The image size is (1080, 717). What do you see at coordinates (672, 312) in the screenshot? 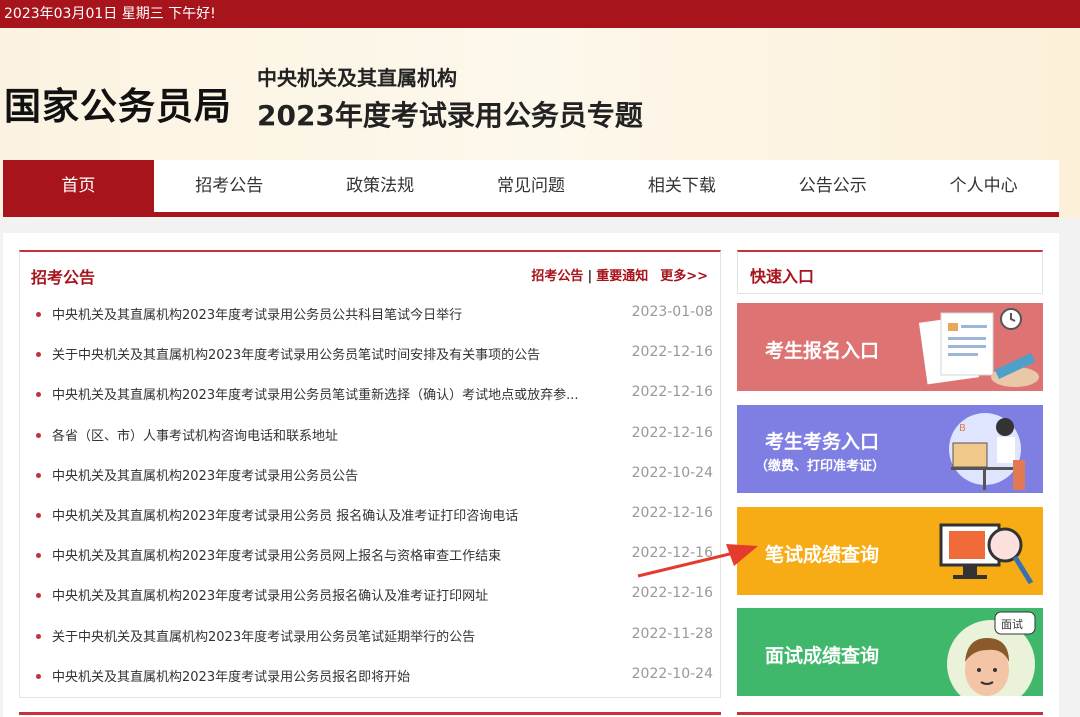
I see `news-date: 2023-01-08` at bounding box center [672, 312].